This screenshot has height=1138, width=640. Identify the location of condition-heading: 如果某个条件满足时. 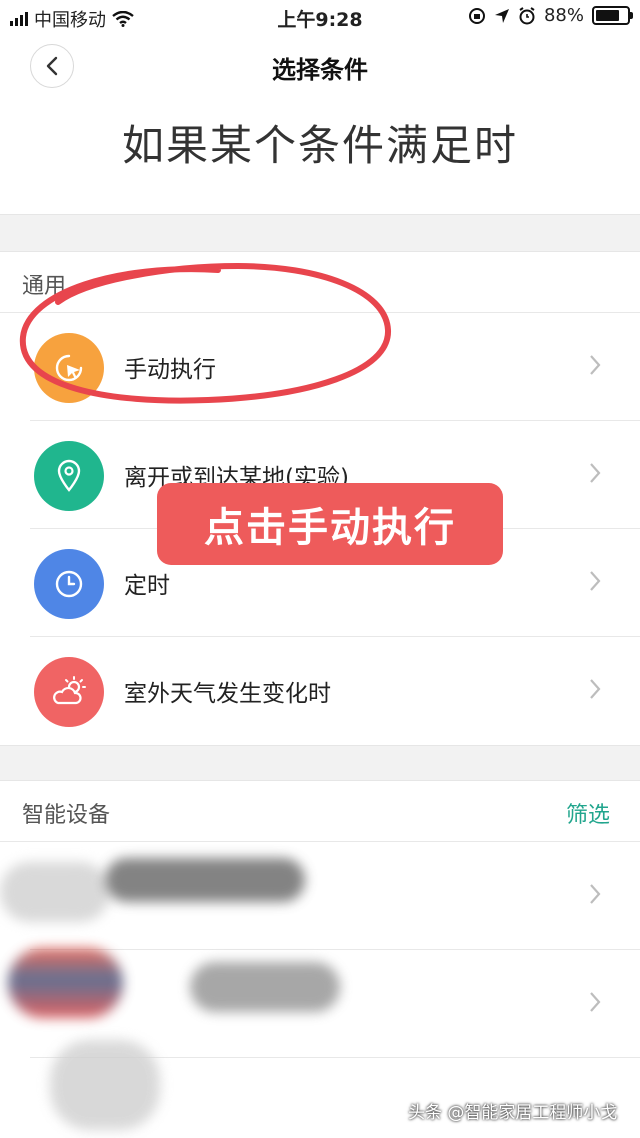
(319, 145).